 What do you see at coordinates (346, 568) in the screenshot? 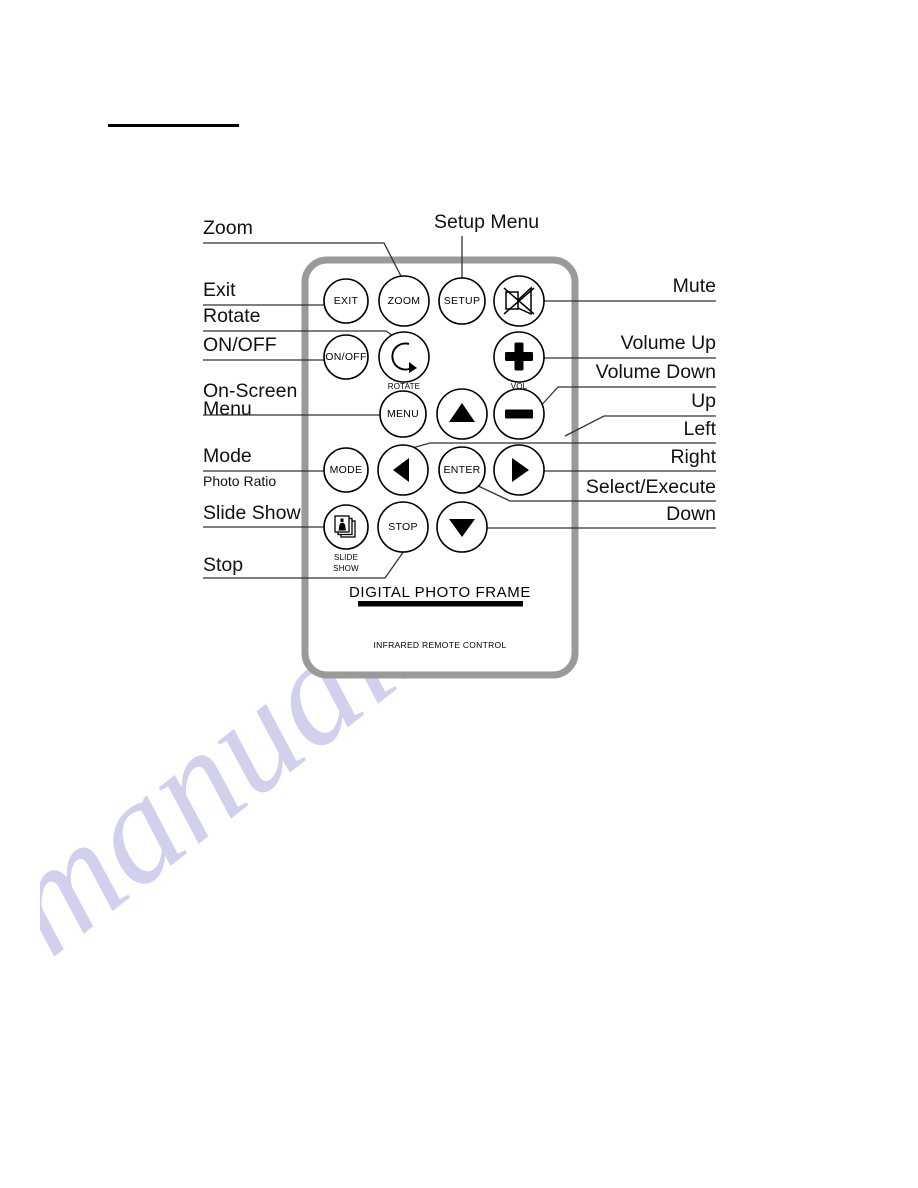
I see `button-slideshow-sublabel-2: SHOW` at bounding box center [346, 568].